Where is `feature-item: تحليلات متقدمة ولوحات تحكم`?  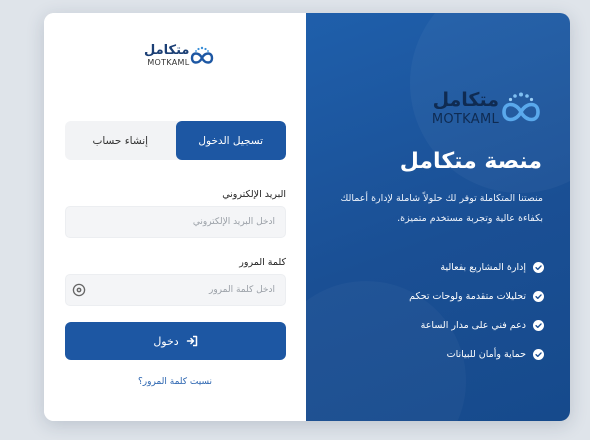 feature-item: تحليلات متقدمة ولوحات تحكم is located at coordinates (429, 296).